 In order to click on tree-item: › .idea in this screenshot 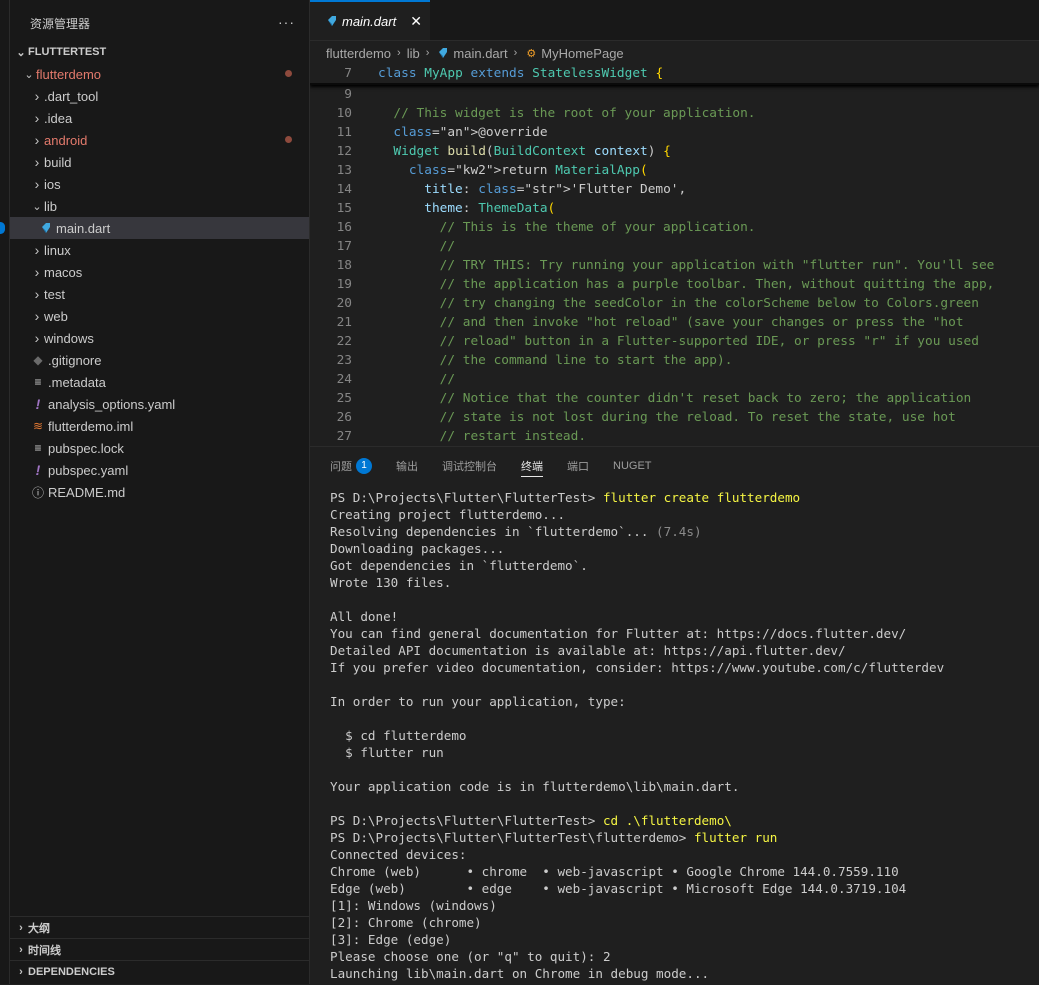, I will do `click(159, 118)`.